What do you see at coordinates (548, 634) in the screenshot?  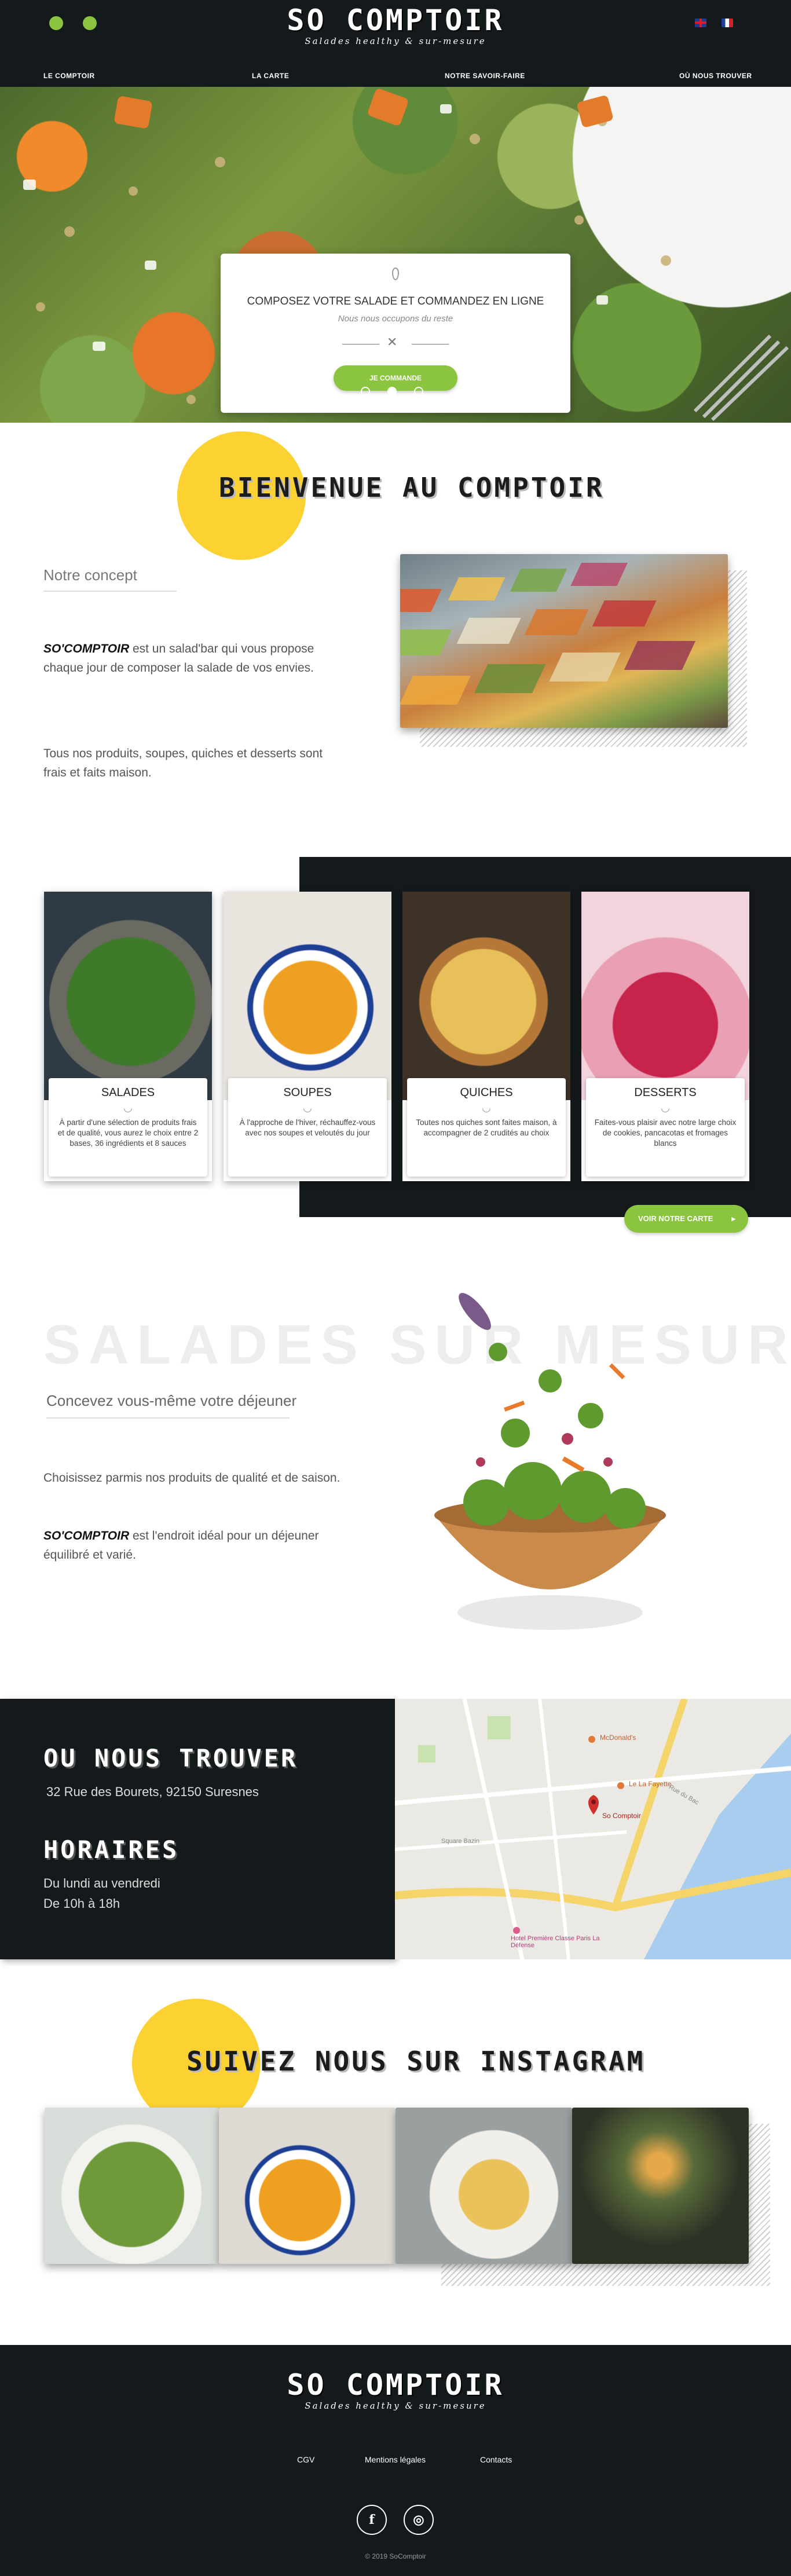 I see `salad-bar-image` at bounding box center [548, 634].